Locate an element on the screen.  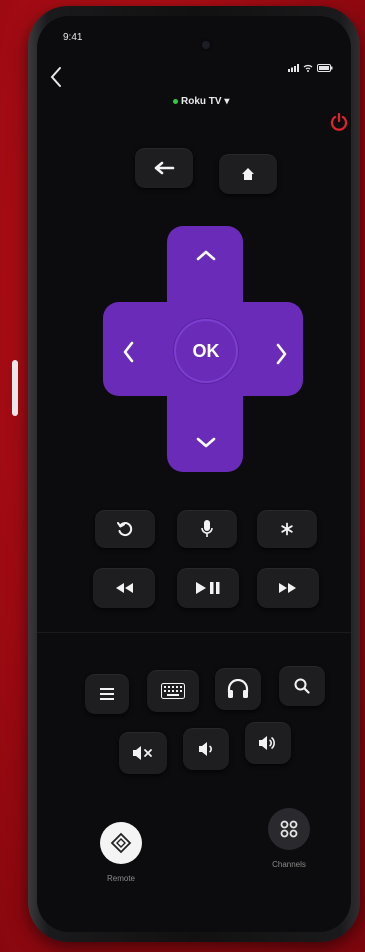
section-divider is located at coordinates (194, 632).